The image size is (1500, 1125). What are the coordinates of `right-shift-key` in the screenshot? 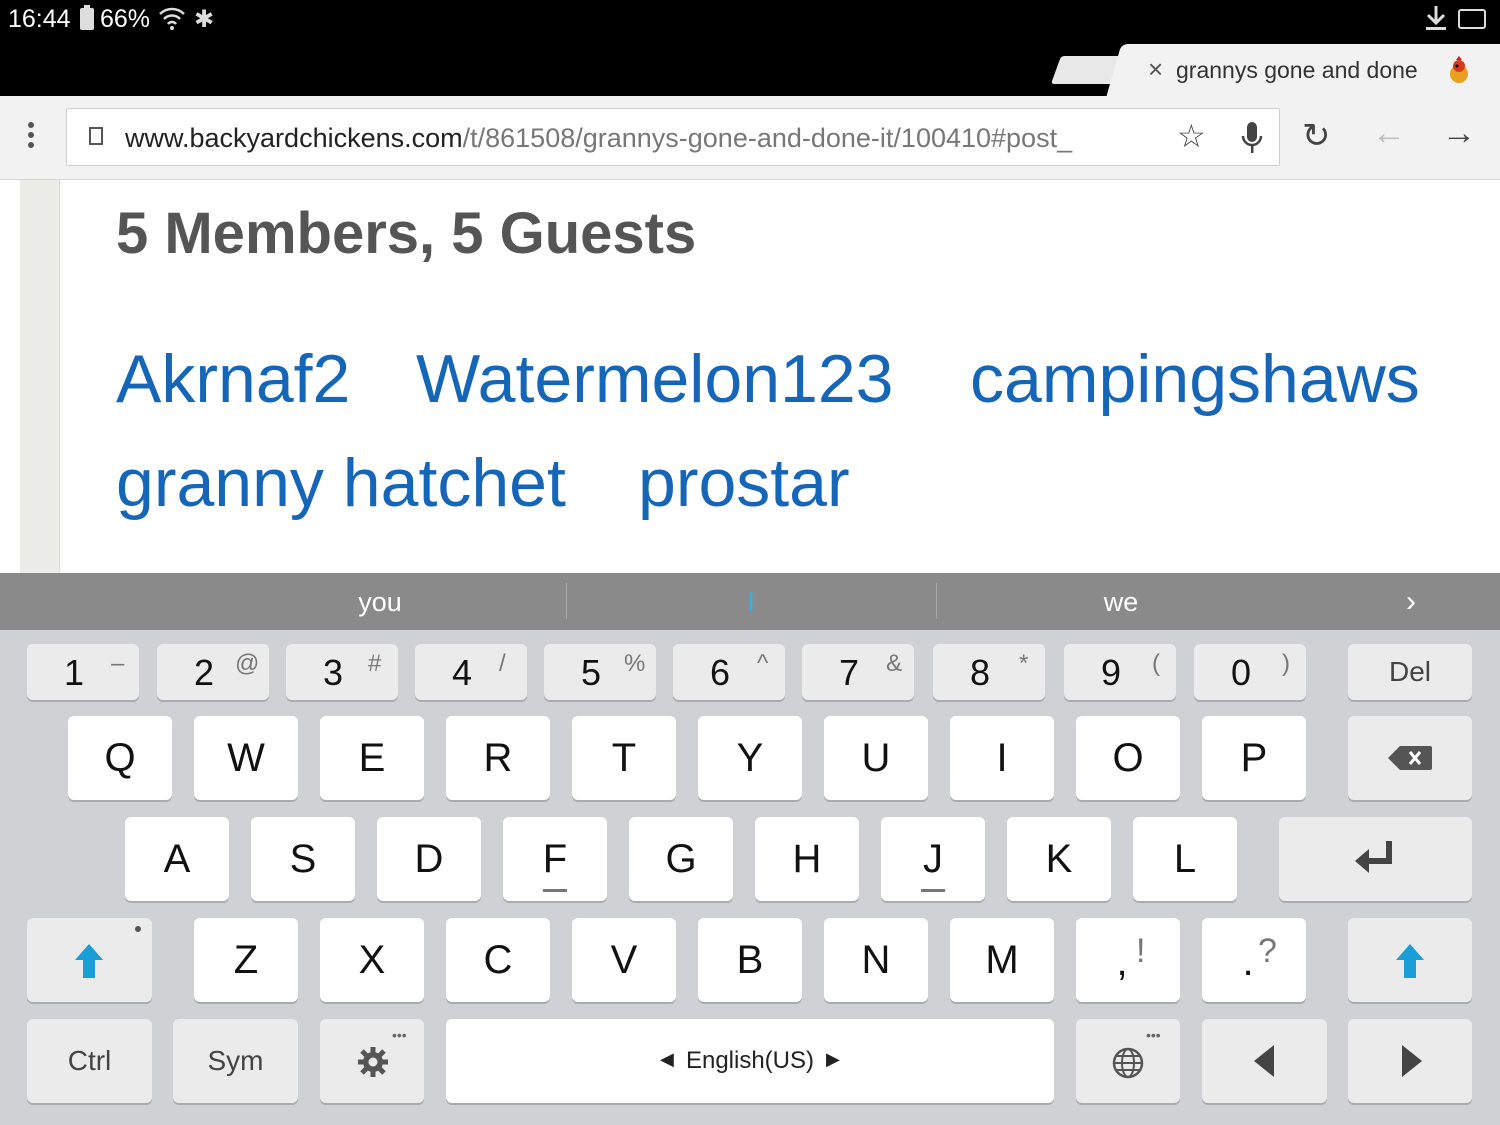 It's located at (1410, 960).